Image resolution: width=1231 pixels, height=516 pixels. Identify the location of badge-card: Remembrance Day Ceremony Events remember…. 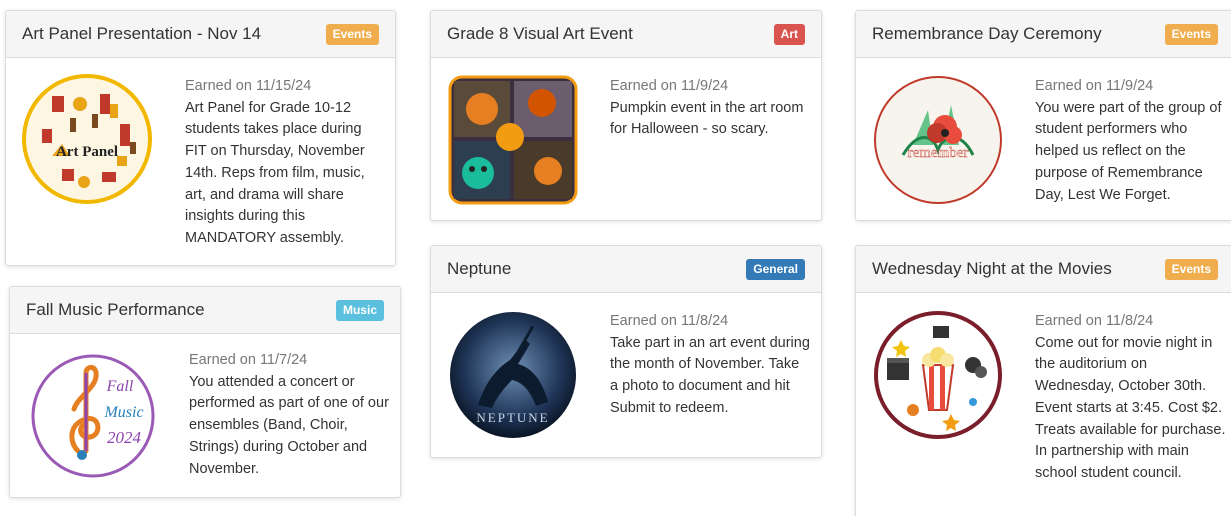
(1043, 115).